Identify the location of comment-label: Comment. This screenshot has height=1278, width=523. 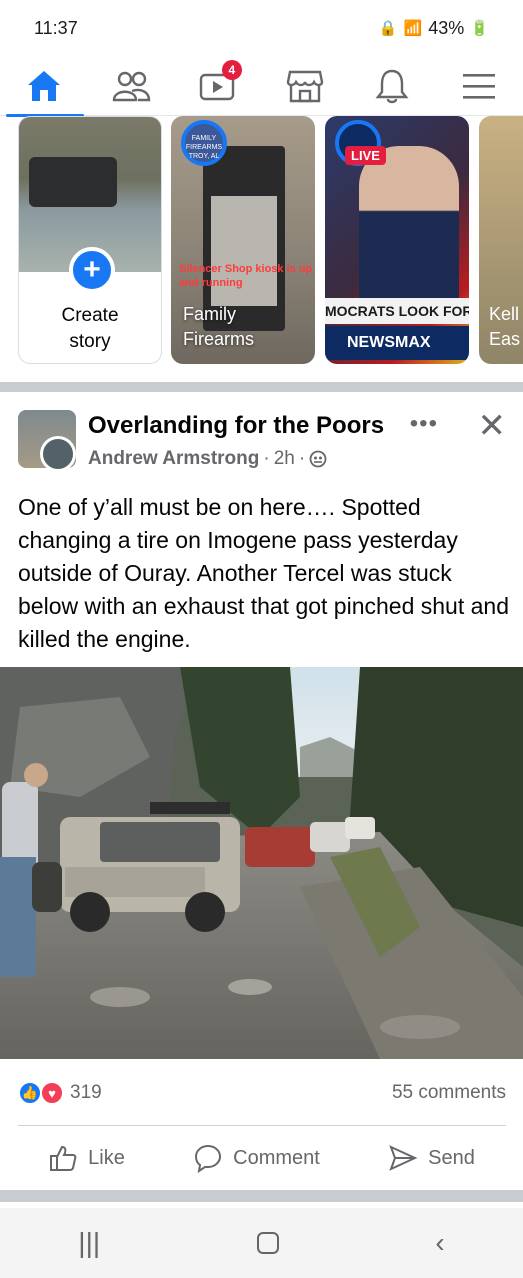
(276, 1157).